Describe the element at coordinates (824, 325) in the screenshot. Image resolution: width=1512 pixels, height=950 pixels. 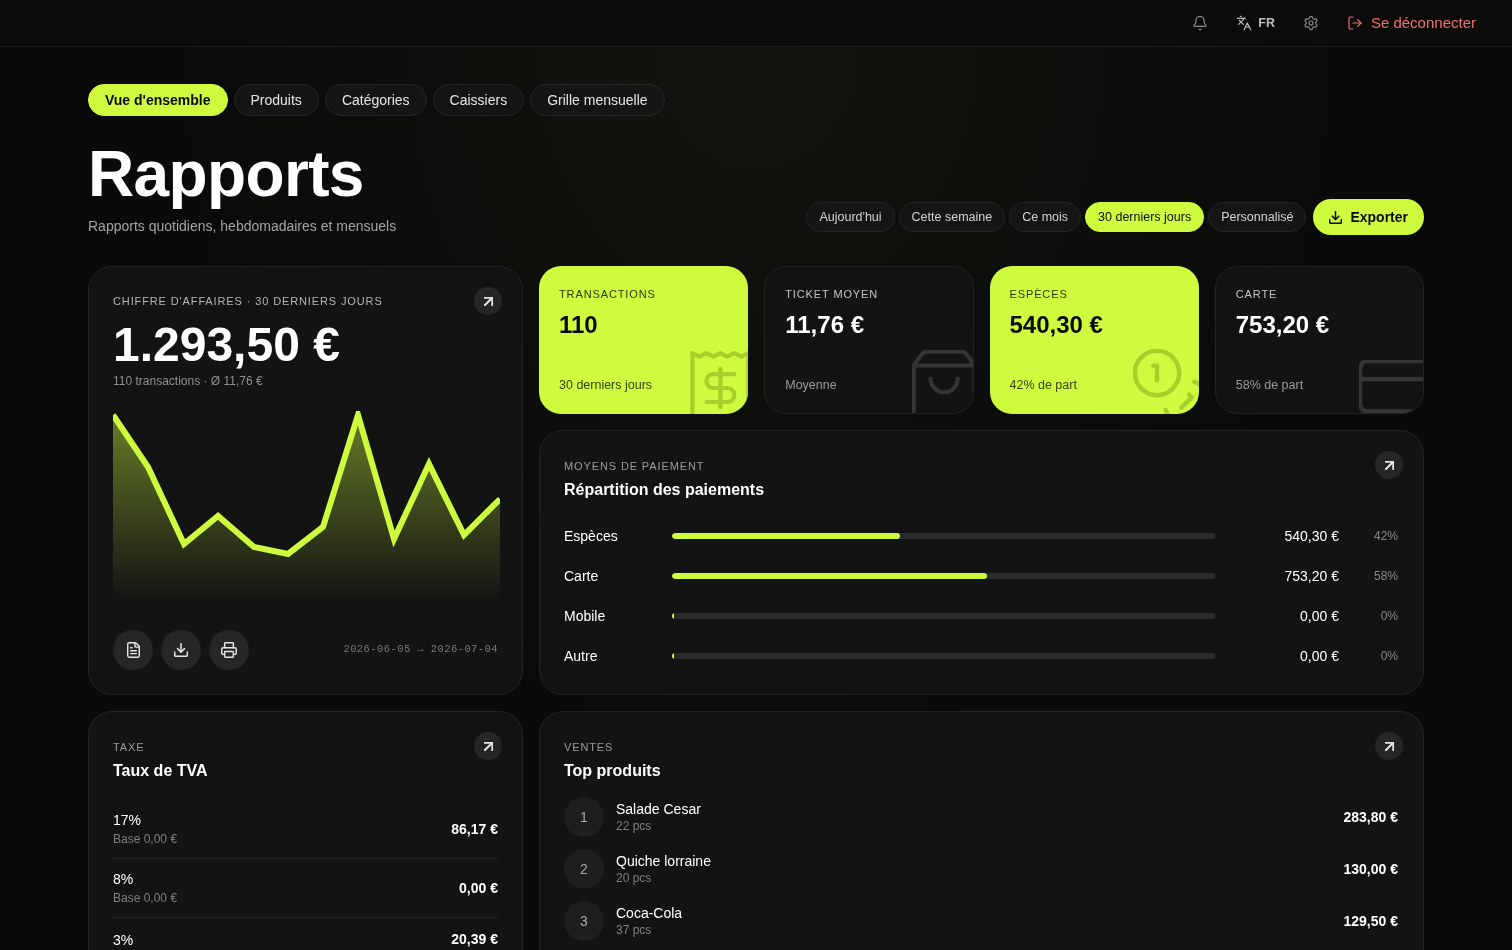
I see `stat-value: 11,76 €` at that location.